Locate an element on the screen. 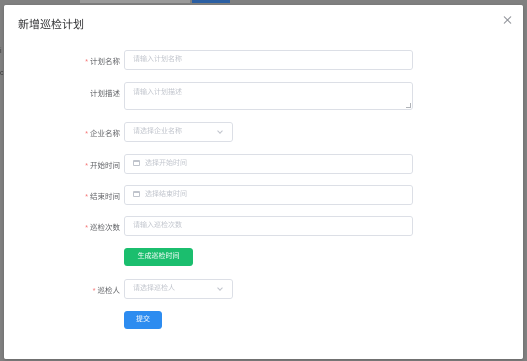 The width and height of the screenshot is (527, 361). background-toolbar-strip is located at coordinates (135, 1).